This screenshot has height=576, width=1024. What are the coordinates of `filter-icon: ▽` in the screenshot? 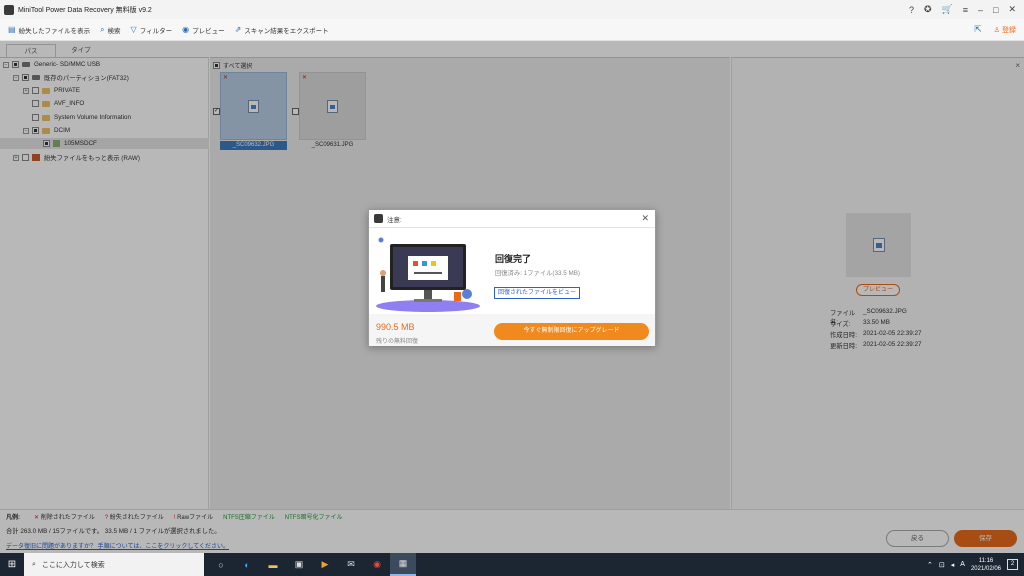 It's located at (133, 29).